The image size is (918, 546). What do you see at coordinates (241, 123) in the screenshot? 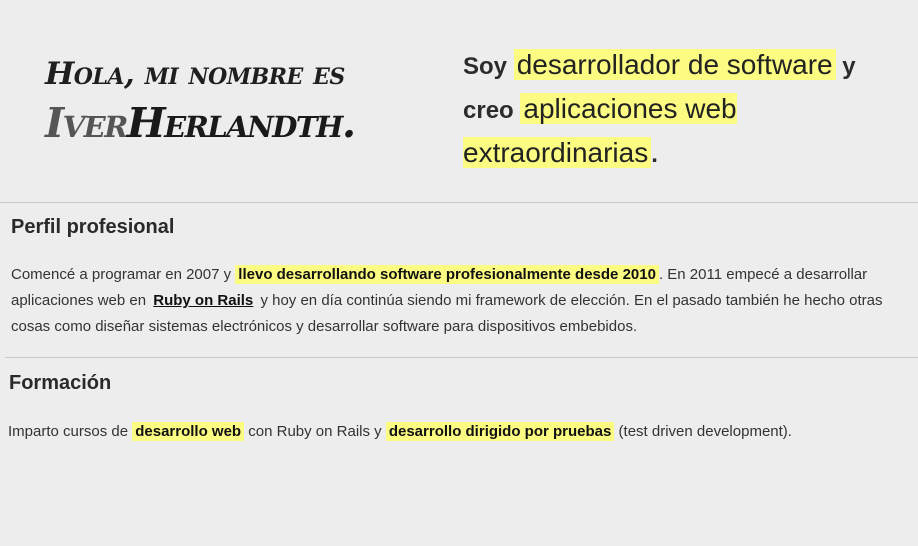
I see `hero-last-name: Herlandth.` at bounding box center [241, 123].